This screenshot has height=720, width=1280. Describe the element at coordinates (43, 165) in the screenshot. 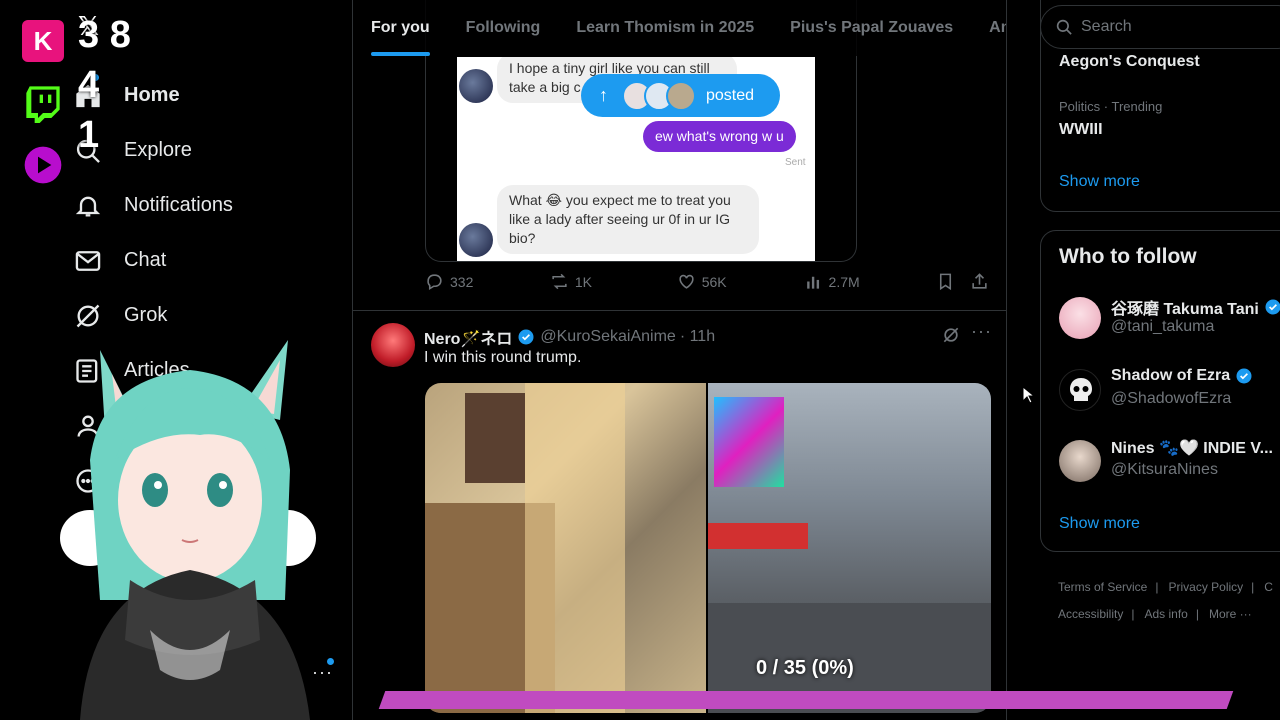

I see `kick-play-icon` at that location.